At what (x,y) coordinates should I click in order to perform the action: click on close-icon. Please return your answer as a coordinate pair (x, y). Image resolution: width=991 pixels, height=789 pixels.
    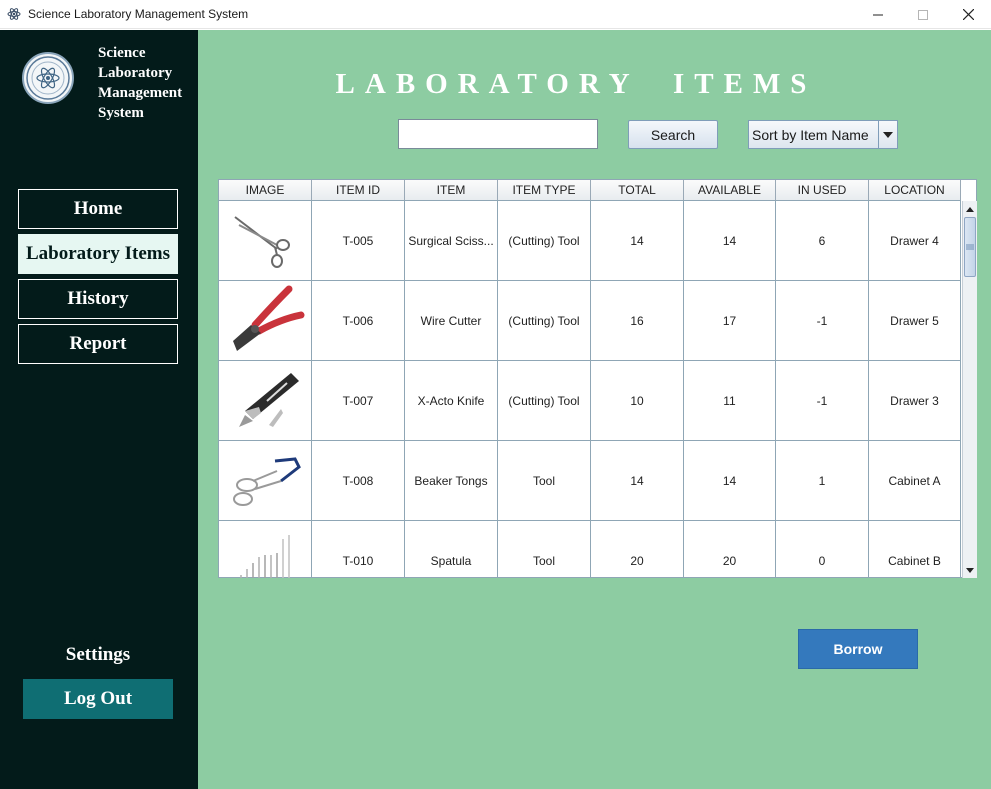
    Looking at the image, I should click on (968, 14).